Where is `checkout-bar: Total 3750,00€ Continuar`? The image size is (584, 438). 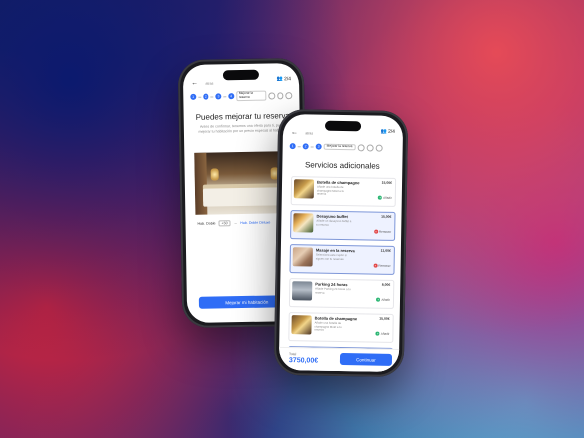 checkout-bar: Total 3750,00€ Continuar is located at coordinates (339, 359).